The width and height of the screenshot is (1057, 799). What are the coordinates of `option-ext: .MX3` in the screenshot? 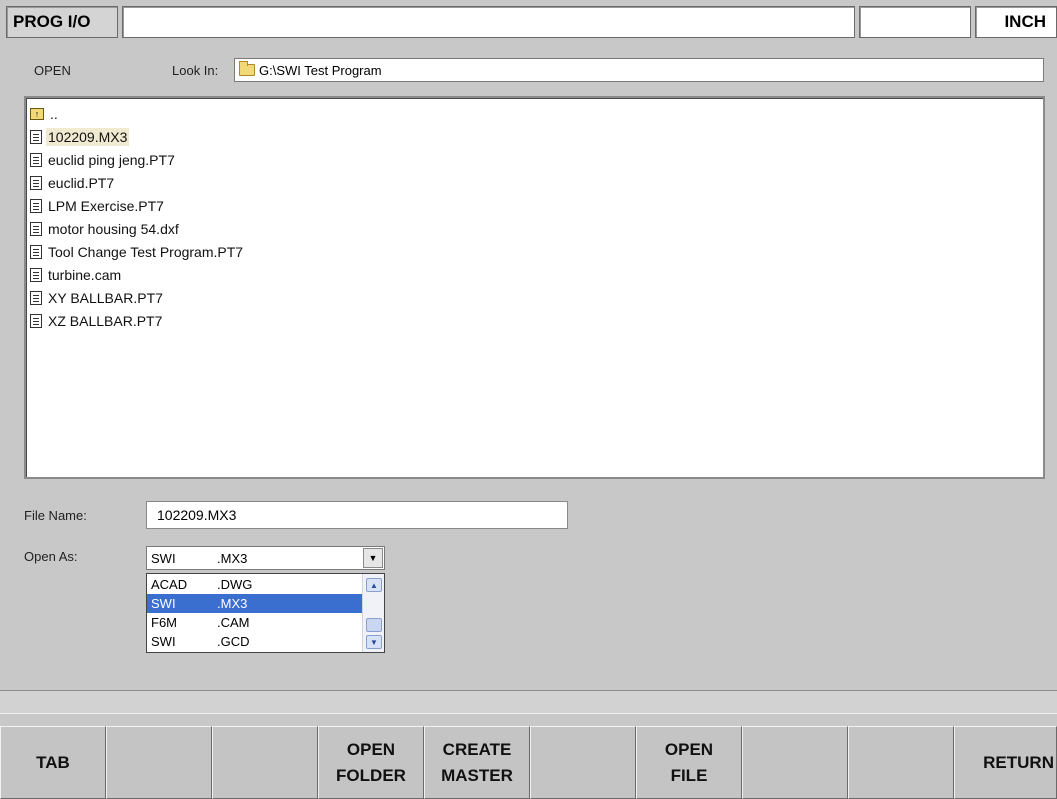 It's located at (232, 603).